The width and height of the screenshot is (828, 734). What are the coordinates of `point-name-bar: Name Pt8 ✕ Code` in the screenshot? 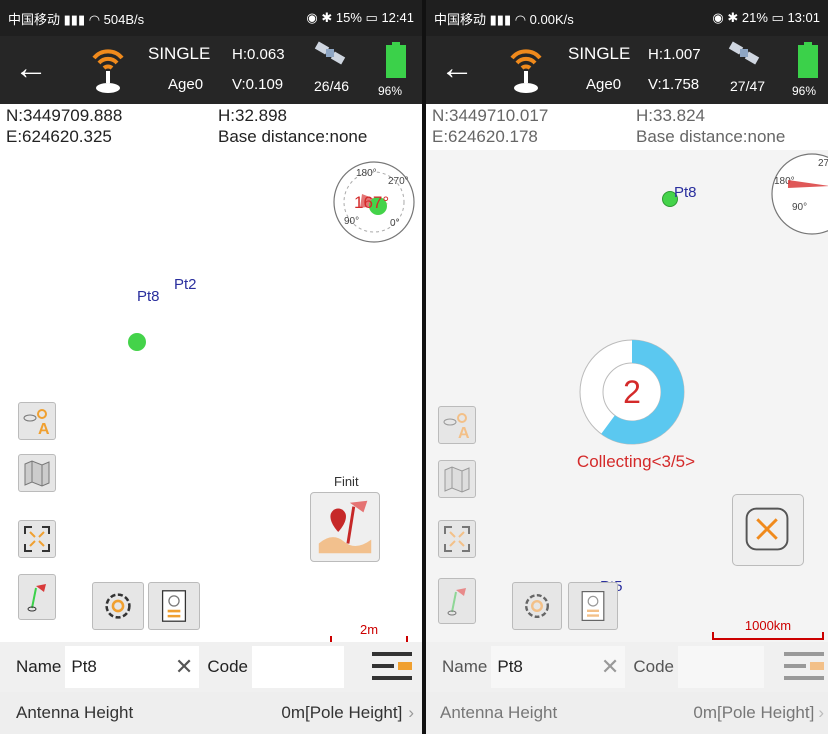 It's located at (211, 667).